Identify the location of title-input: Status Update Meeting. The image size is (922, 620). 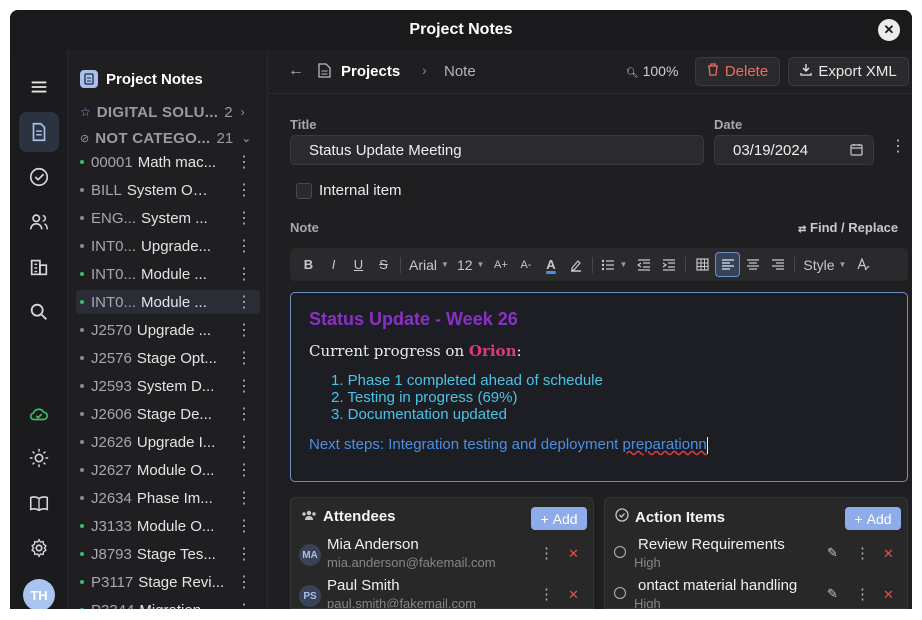
(497, 150).